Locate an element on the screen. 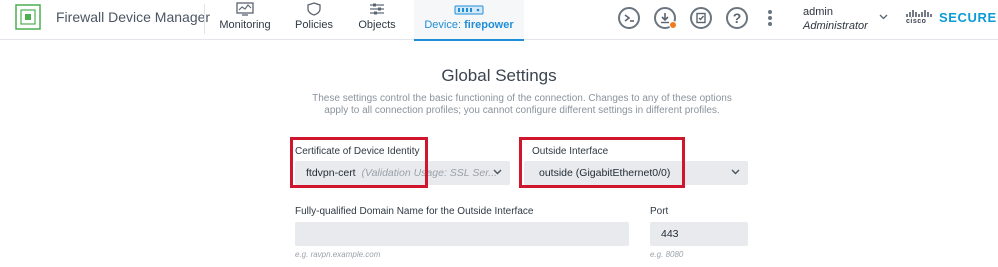 This screenshot has width=998, height=267. tab-device: Device: firepower is located at coordinates (469, 20).